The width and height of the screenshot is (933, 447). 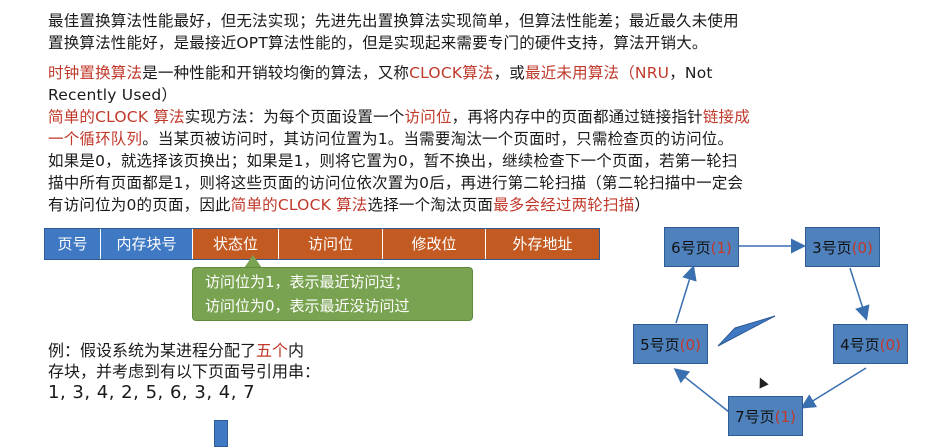 I want to click on node-page-7: 7号页(1), so click(x=765, y=416).